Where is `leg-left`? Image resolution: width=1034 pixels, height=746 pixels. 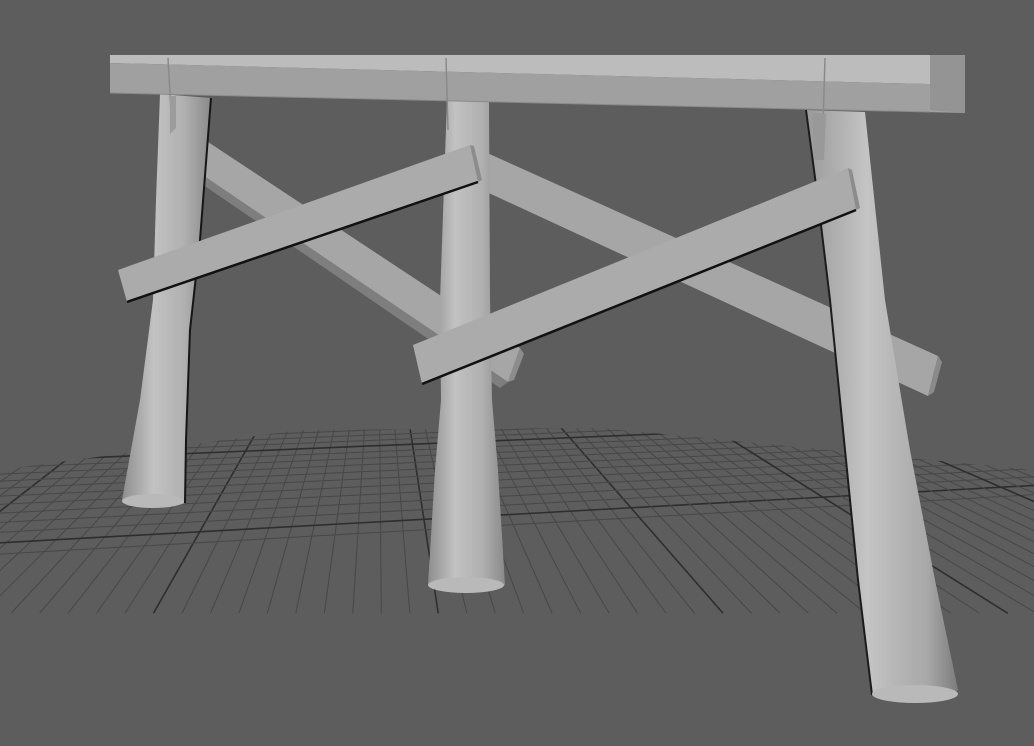 leg-left is located at coordinates (167, 301).